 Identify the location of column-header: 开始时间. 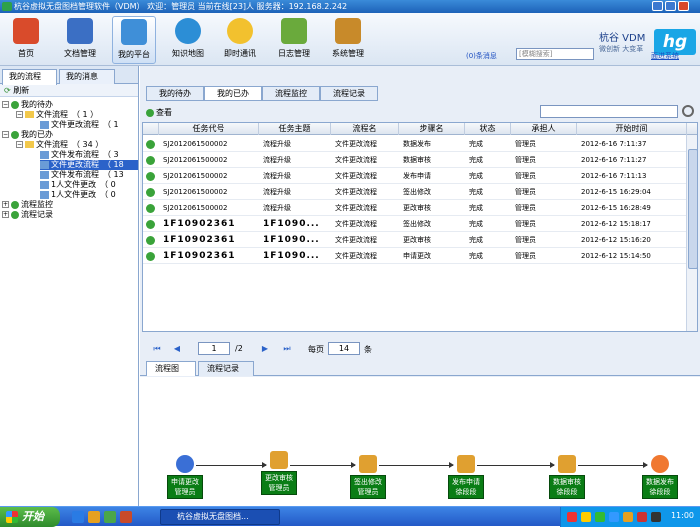
(632, 129).